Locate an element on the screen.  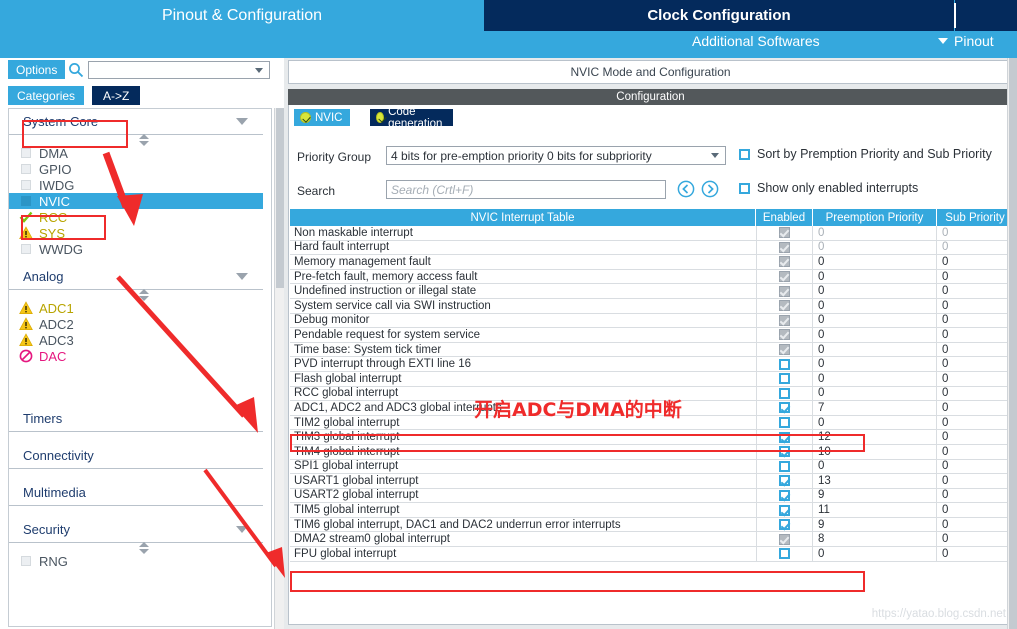
group-header-system-core: System Core is located at coordinates (136, 122).